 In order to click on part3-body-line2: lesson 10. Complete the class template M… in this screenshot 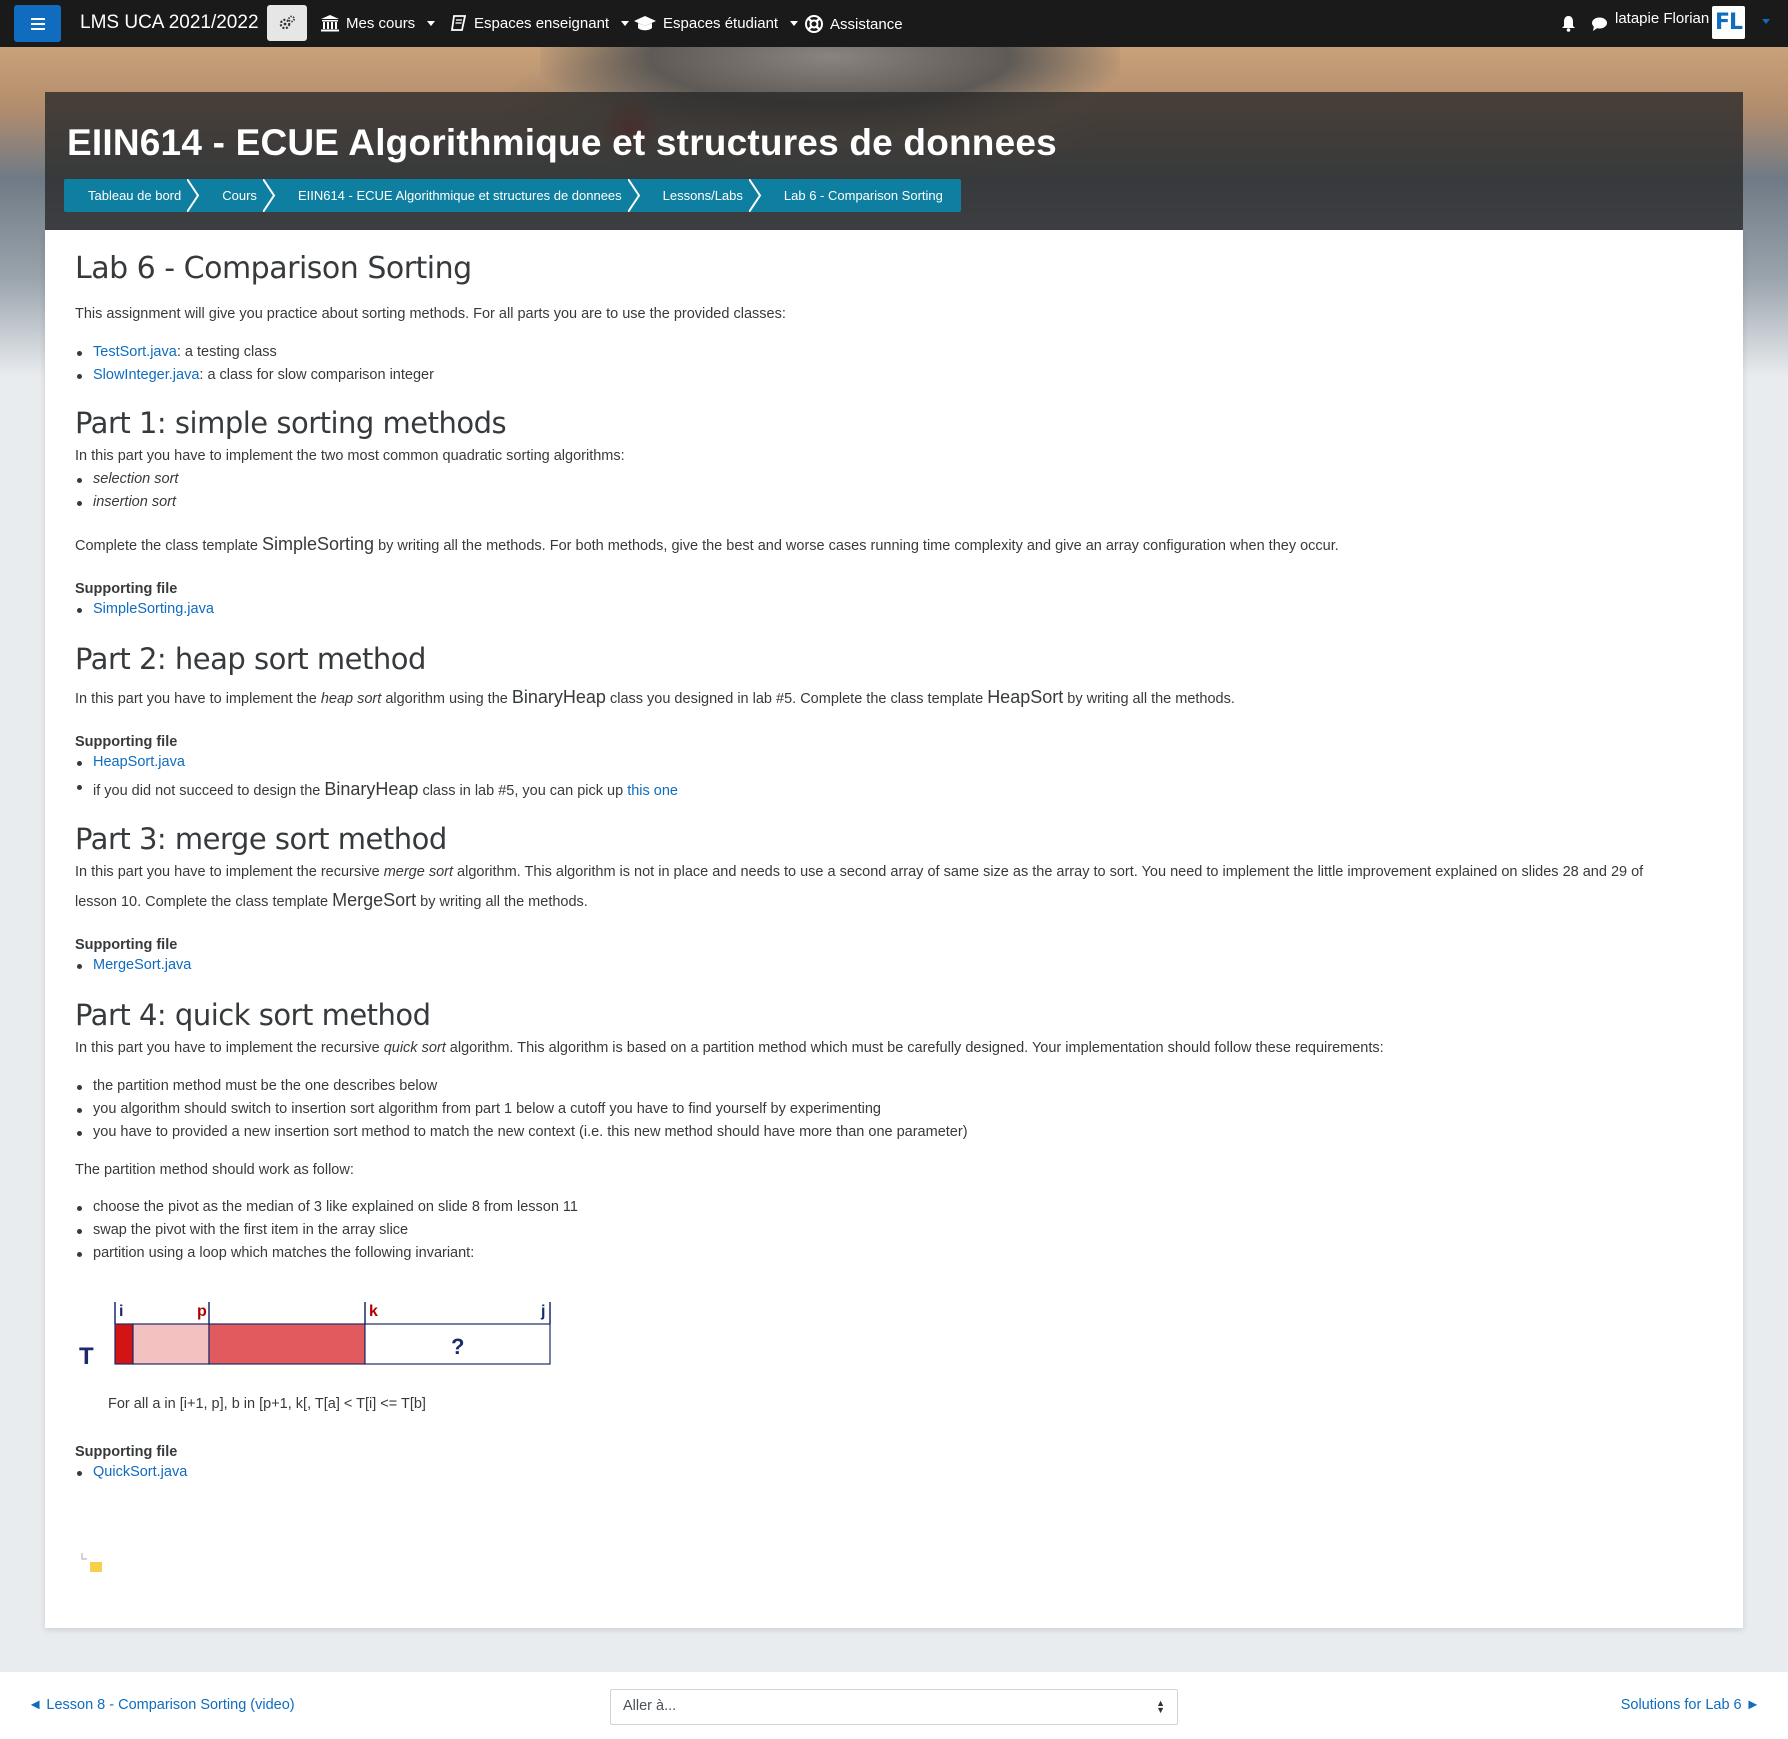, I will do `click(331, 900)`.